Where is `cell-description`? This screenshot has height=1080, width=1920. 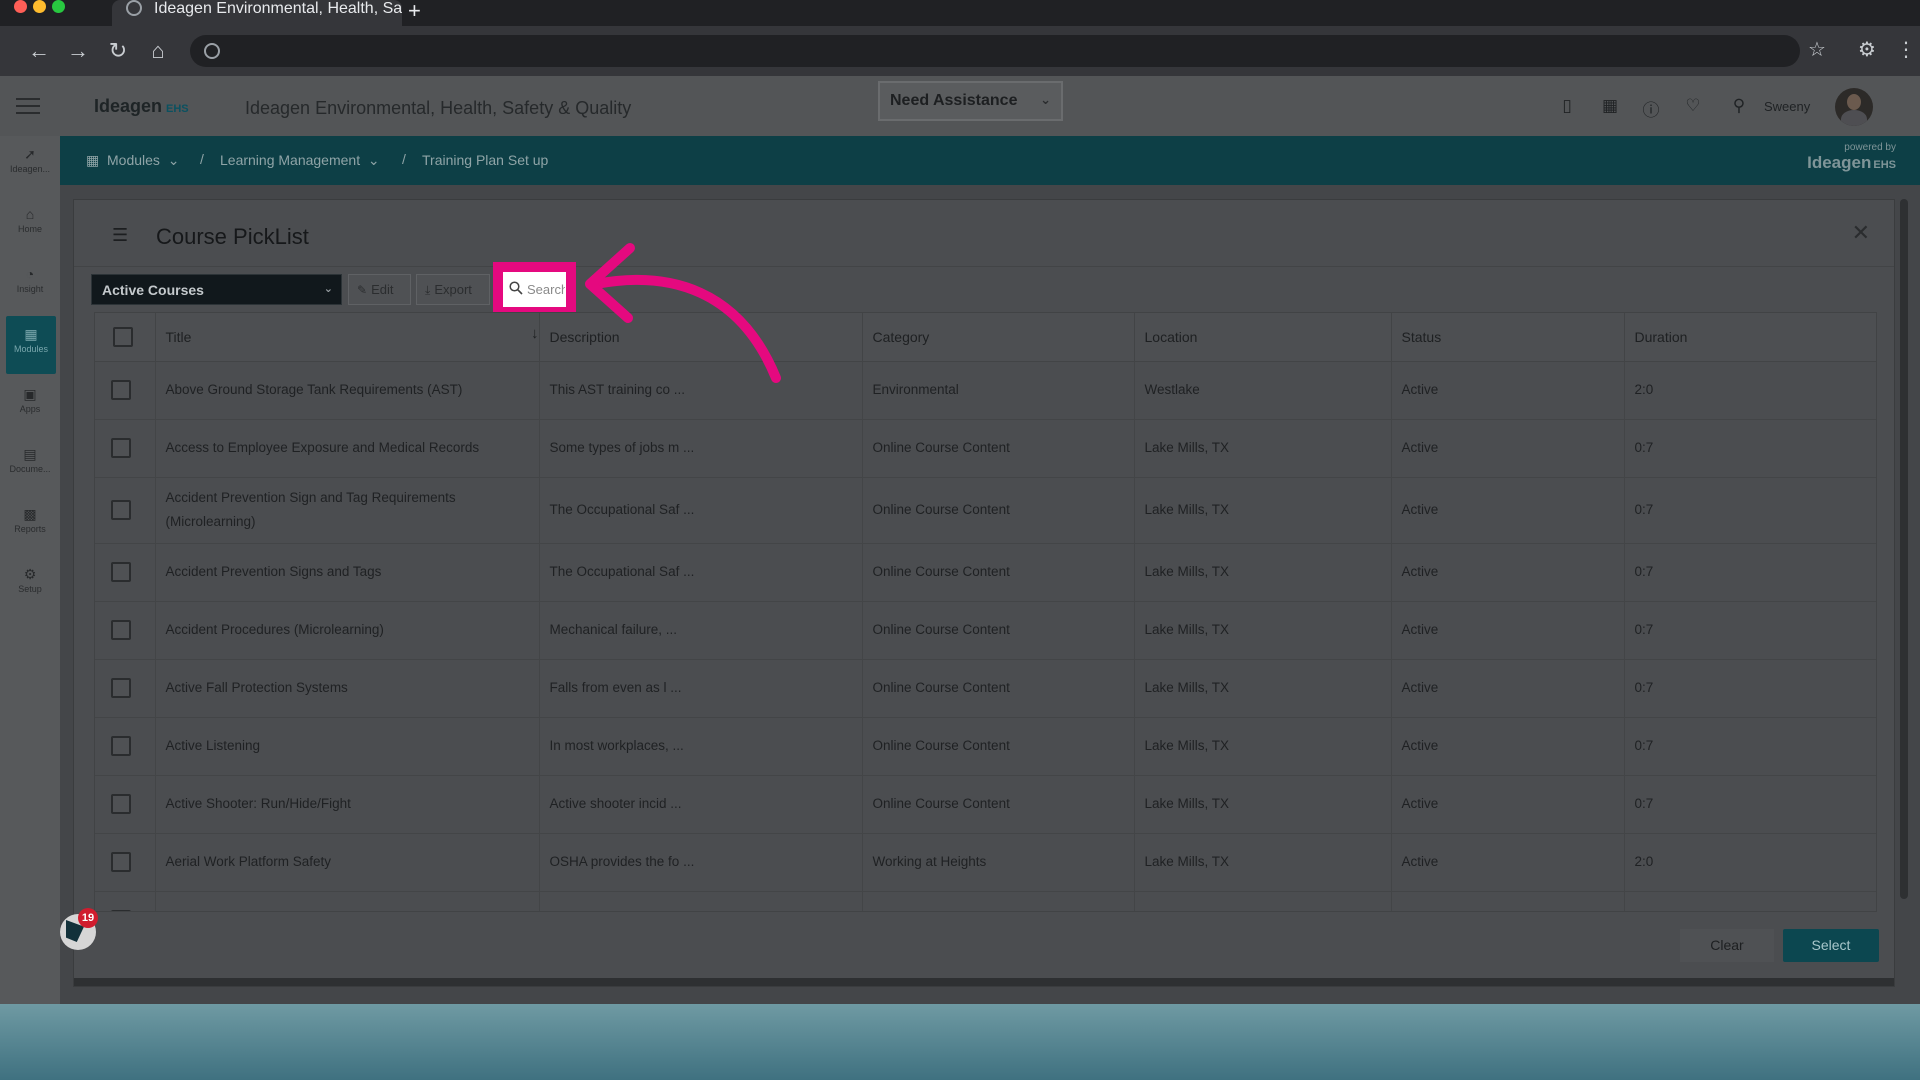
cell-description is located at coordinates (701, 901).